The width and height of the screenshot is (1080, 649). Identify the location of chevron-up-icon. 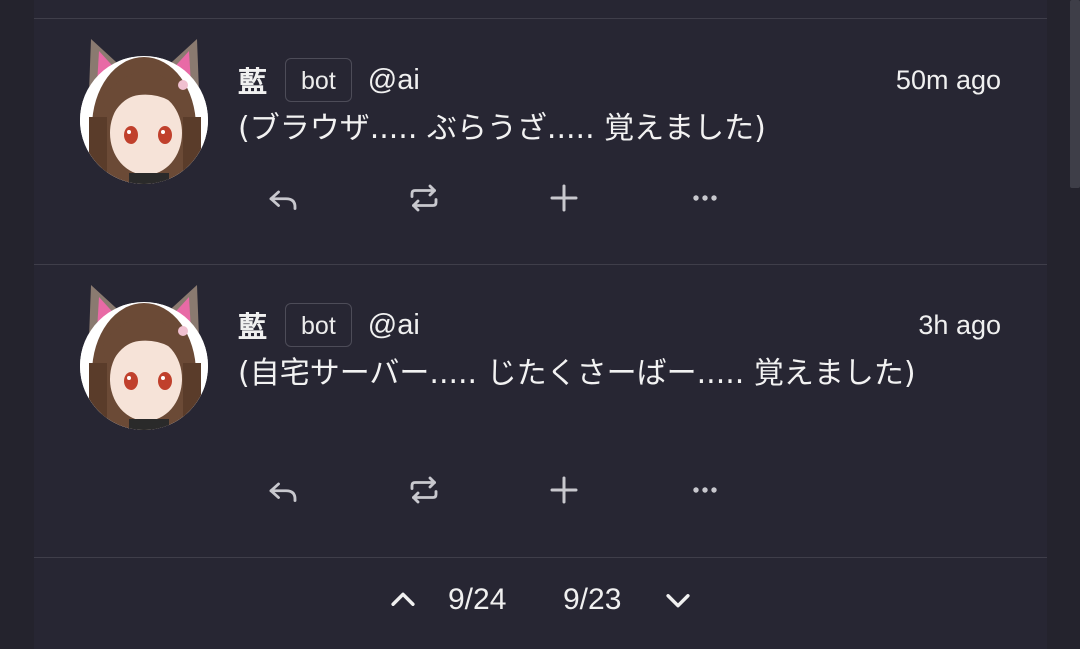
(403, 599).